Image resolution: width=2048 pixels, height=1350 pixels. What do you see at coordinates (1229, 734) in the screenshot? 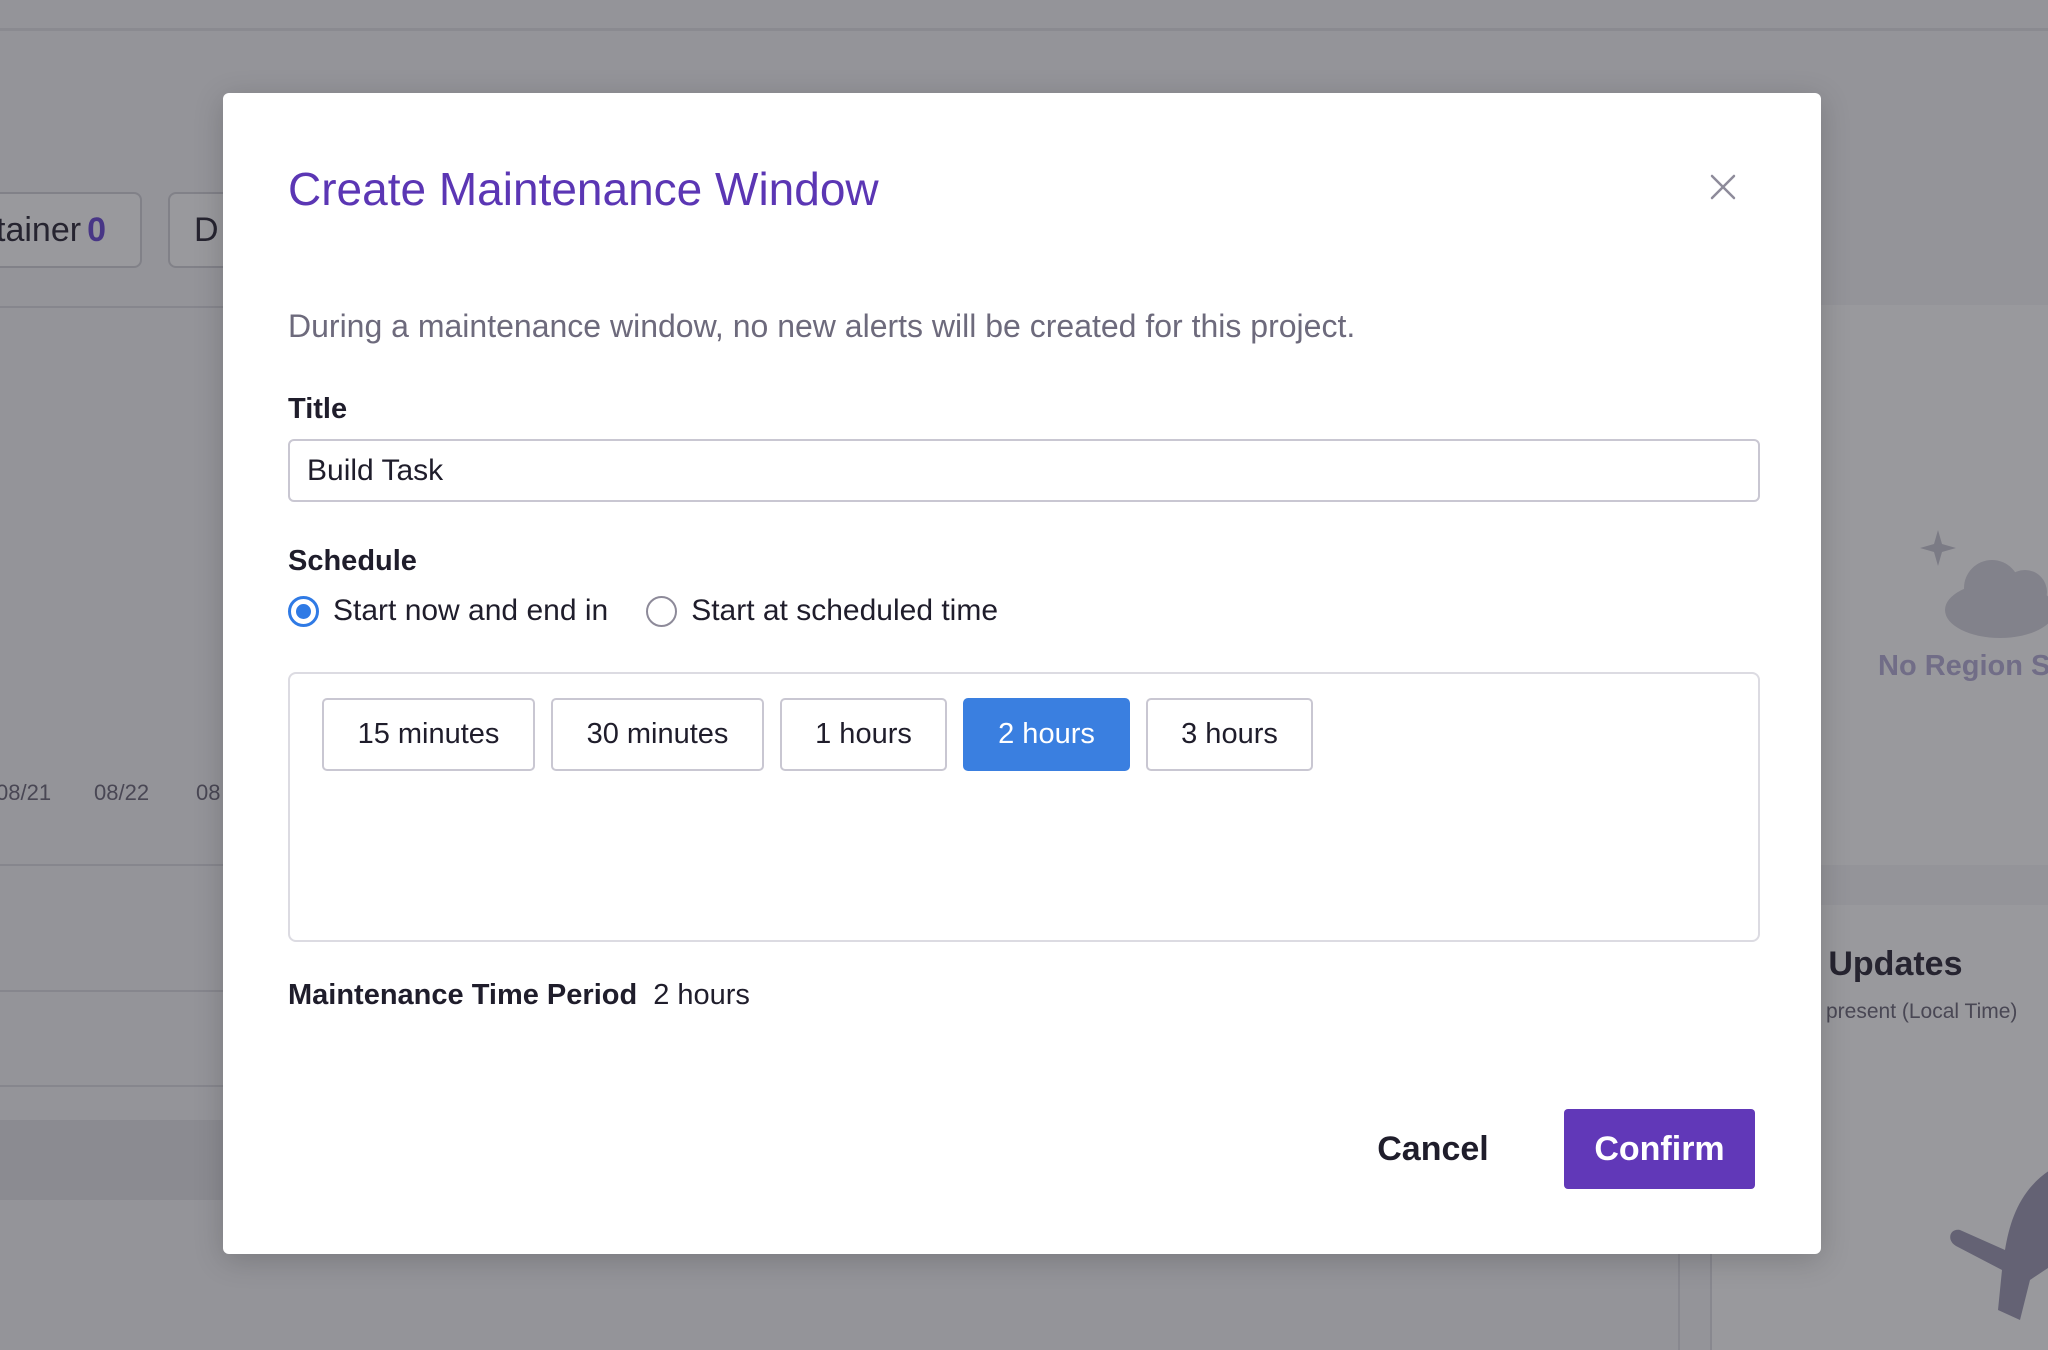
I see `duration-3-hours-button: 3 hours` at bounding box center [1229, 734].